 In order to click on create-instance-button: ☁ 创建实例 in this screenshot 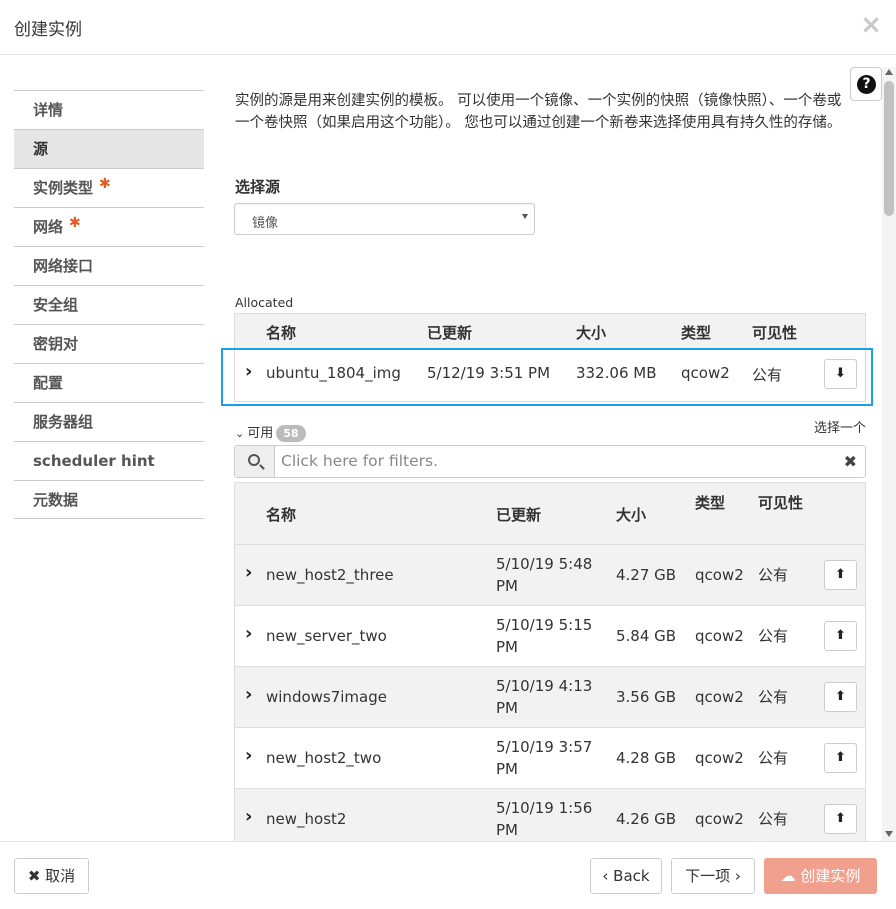, I will do `click(820, 876)`.